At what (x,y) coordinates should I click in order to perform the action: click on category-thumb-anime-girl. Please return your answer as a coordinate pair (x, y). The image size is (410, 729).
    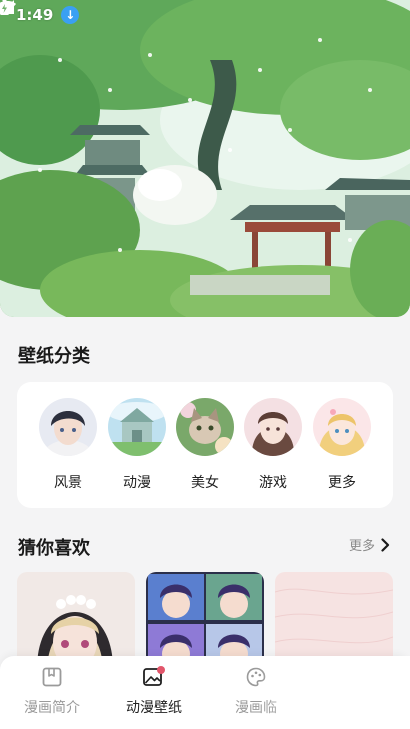
    Looking at the image, I should click on (273, 427).